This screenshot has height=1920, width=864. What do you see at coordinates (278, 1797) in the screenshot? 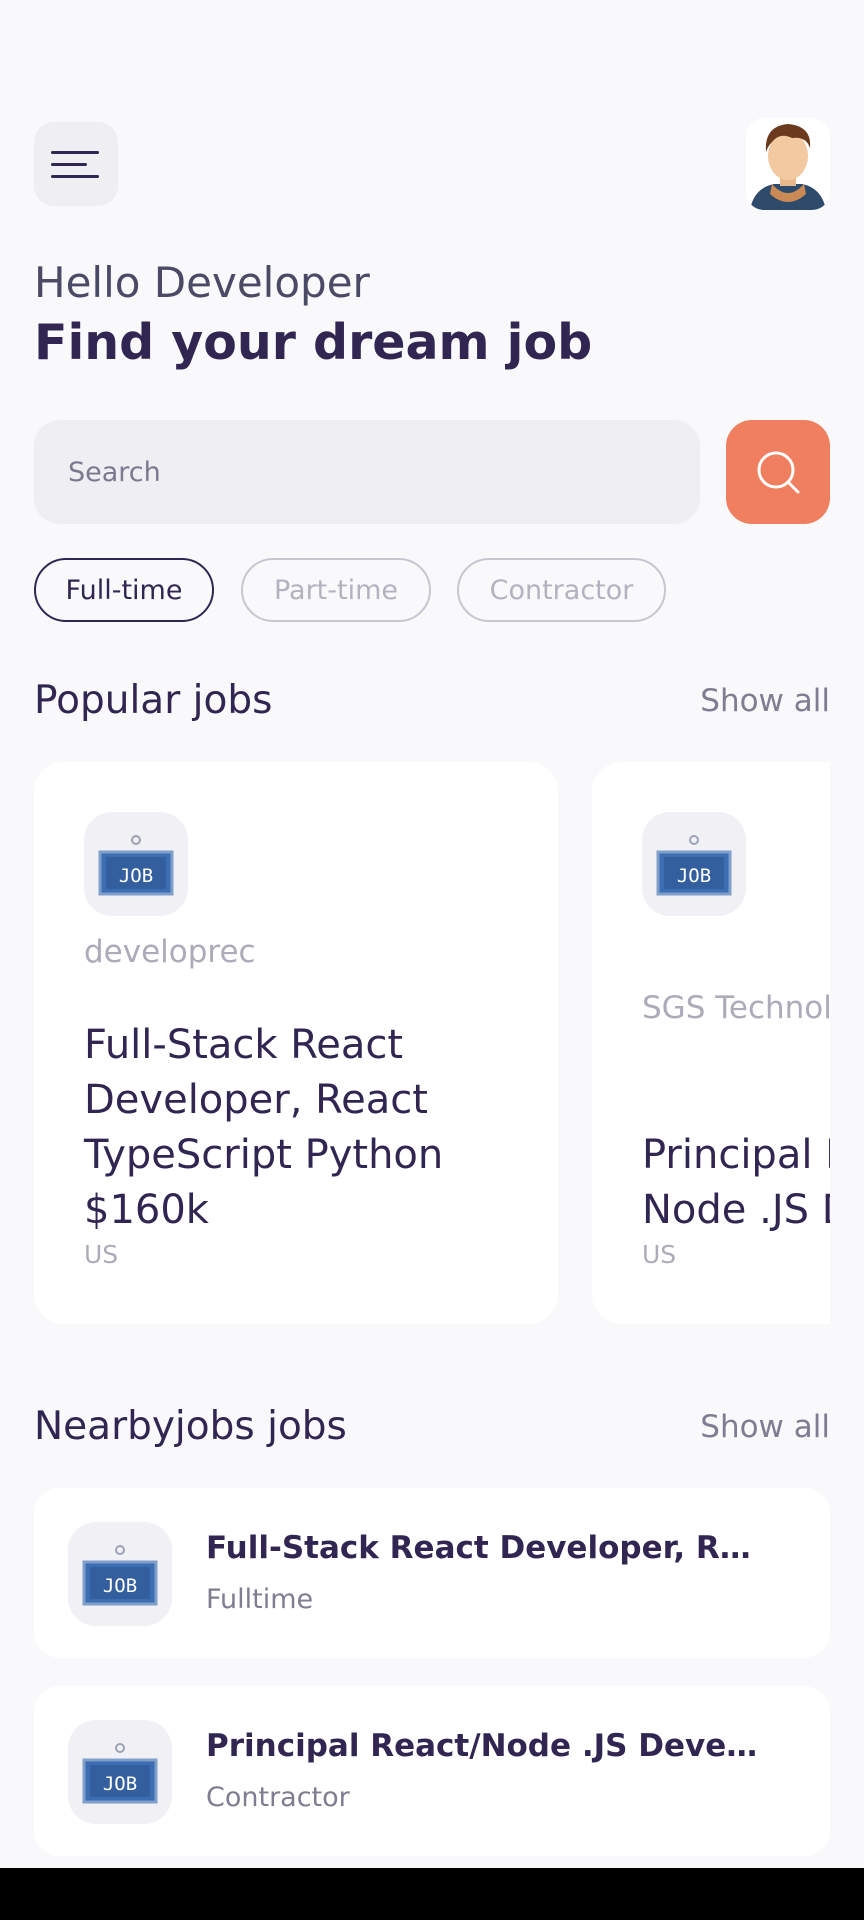
I see `nearby-job-type: Contractor` at bounding box center [278, 1797].